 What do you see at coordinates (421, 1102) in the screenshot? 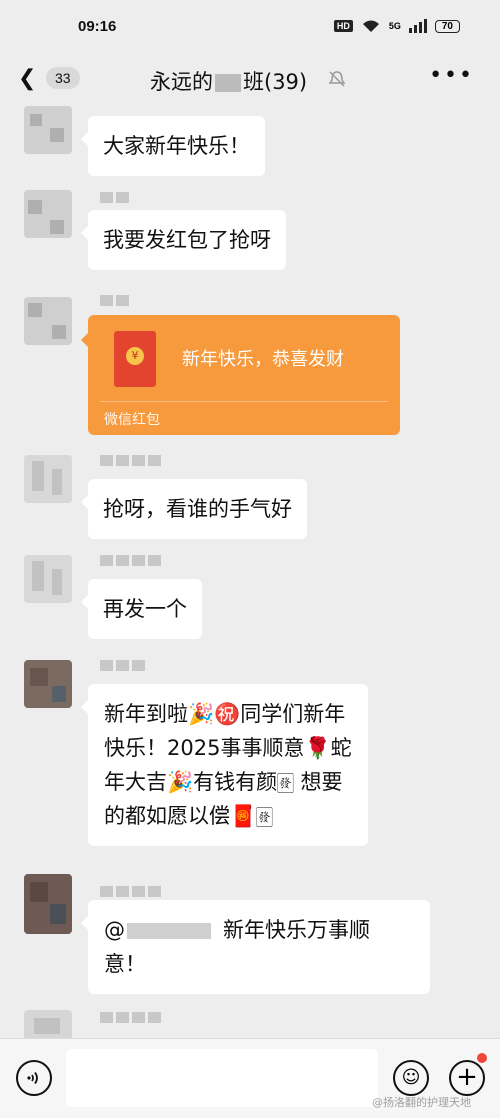
I see `watermark: @扬洛翻的护理天地` at bounding box center [421, 1102].